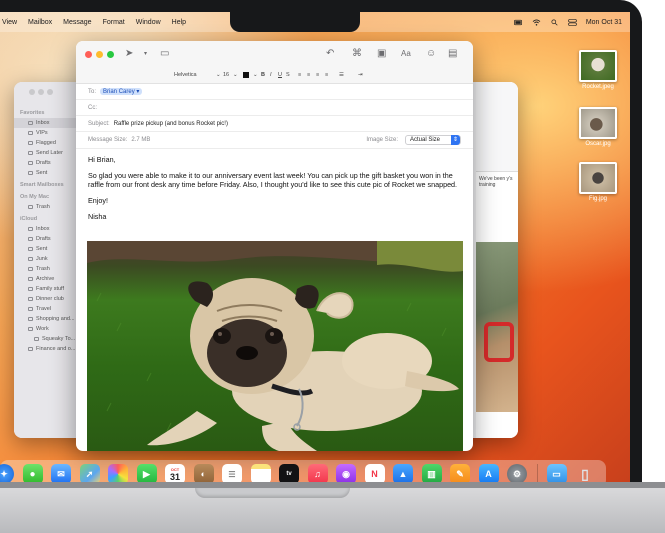 This screenshot has width=665, height=533. Describe the element at coordinates (382, 140) in the screenshot. I see `image-size-label: Image Size:` at that location.